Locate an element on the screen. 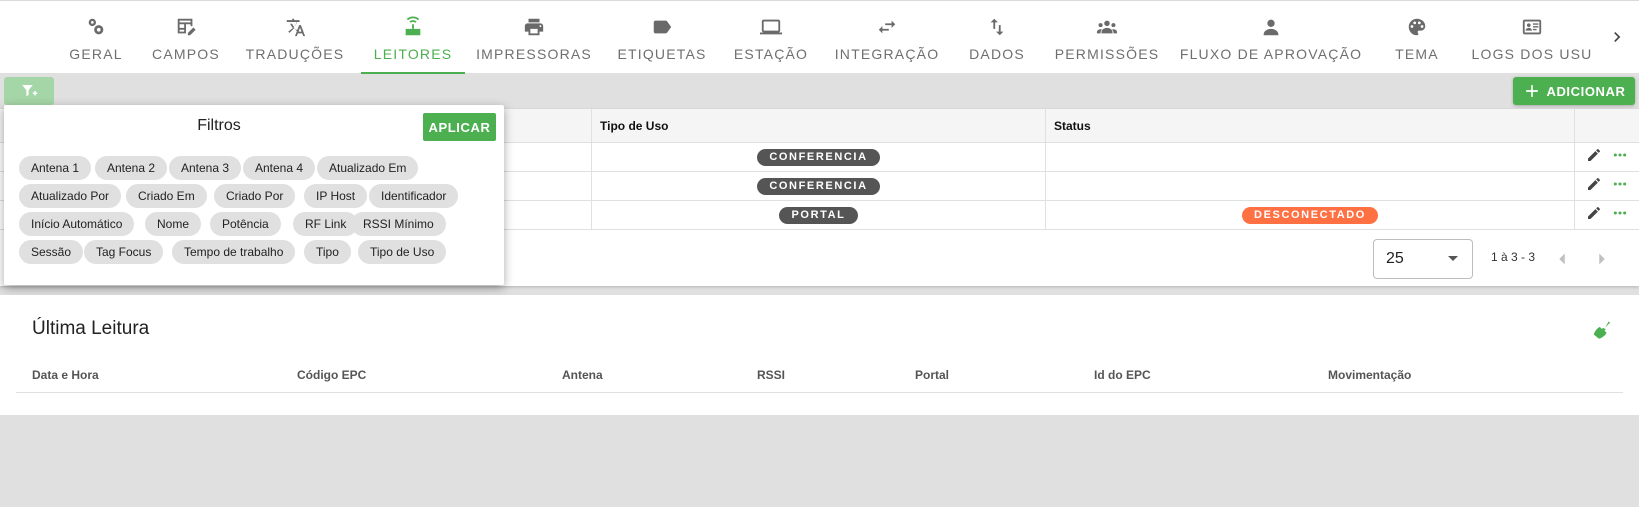  column-header: Portal is located at coordinates (932, 375).